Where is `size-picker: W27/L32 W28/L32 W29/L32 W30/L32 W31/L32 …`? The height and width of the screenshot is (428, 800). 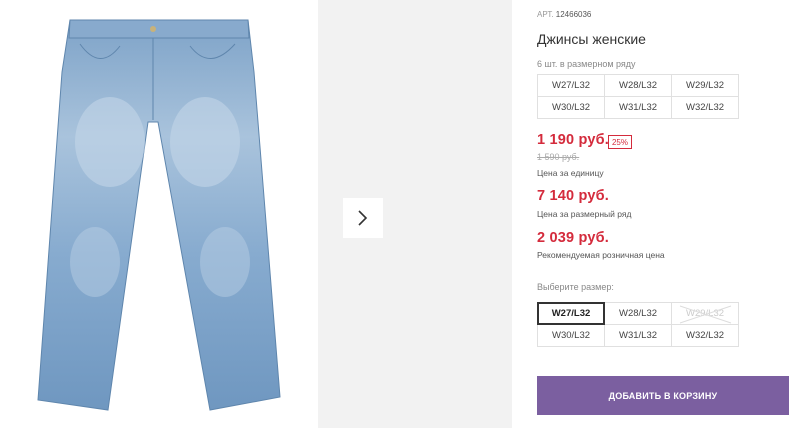
size-picker: W27/L32 W28/L32 W29/L32 W30/L32 W31/L32 … is located at coordinates (638, 324).